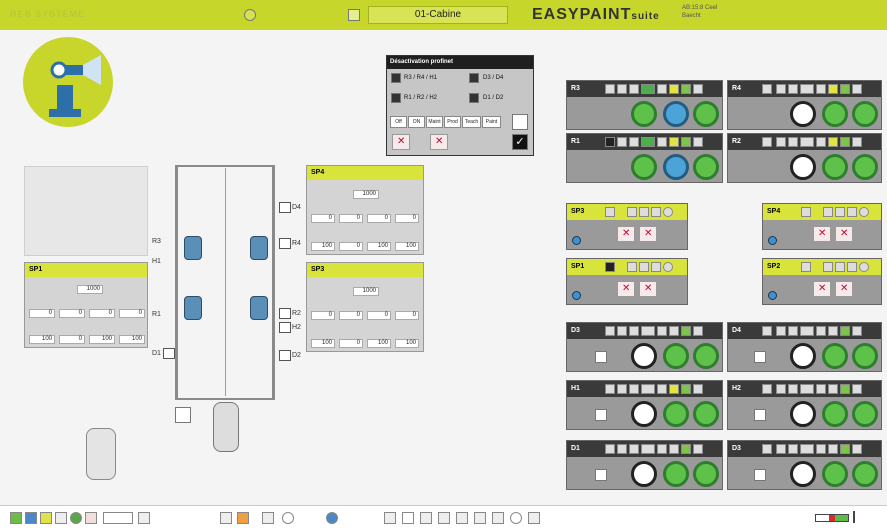  I want to click on robot-r1-icon, so click(193, 308).